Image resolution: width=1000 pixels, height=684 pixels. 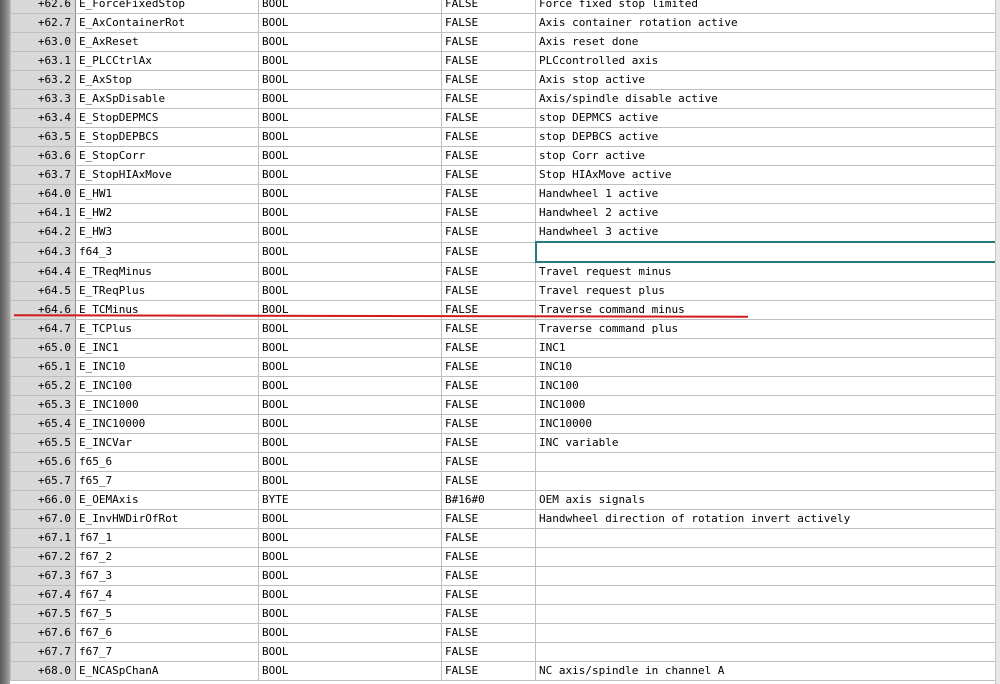 What do you see at coordinates (503, 614) in the screenshot?
I see `table-row: +67.5 f67_5 BOOL FALSE` at bounding box center [503, 614].